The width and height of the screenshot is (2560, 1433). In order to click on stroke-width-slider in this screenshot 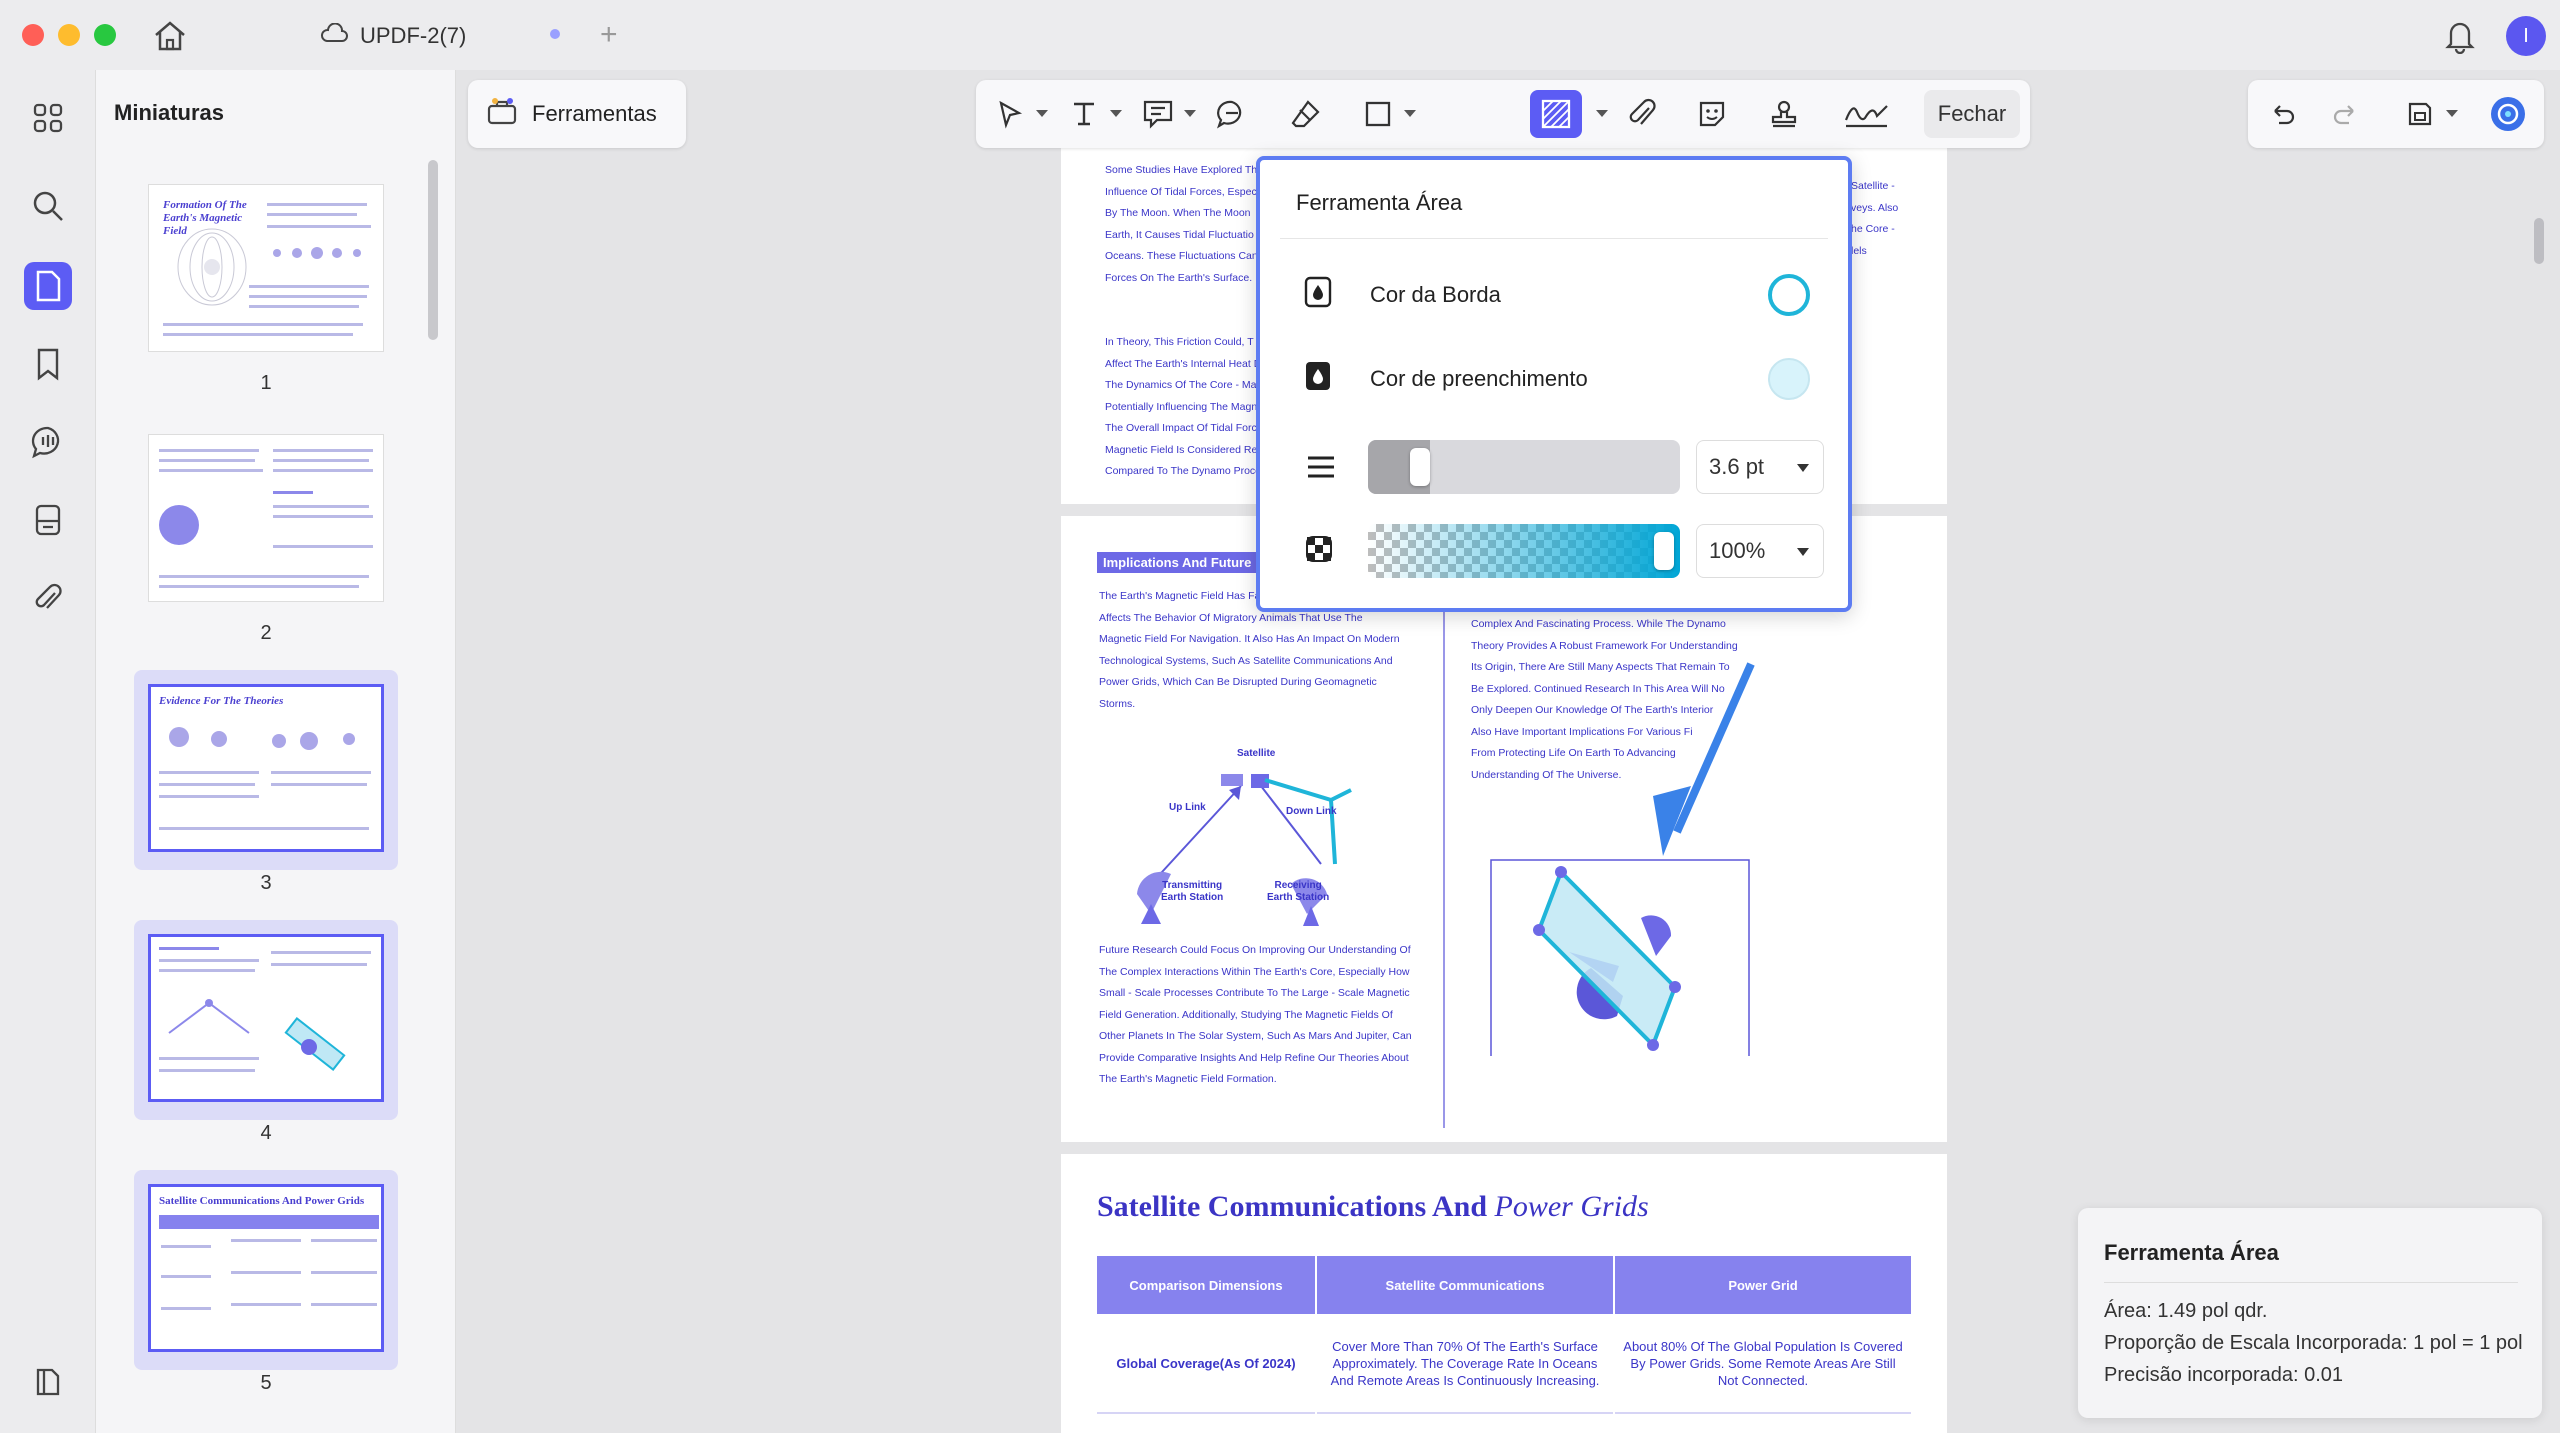, I will do `click(1524, 467)`.